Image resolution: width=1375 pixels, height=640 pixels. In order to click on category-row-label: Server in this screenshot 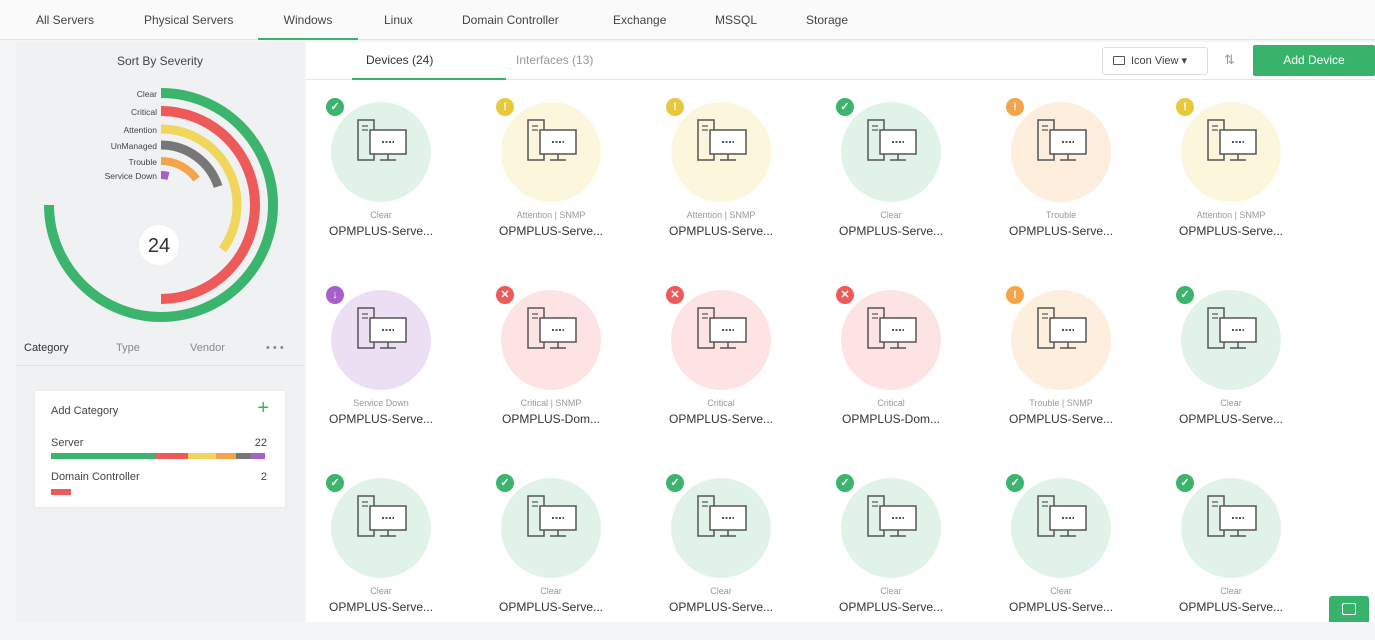, I will do `click(67, 443)`.